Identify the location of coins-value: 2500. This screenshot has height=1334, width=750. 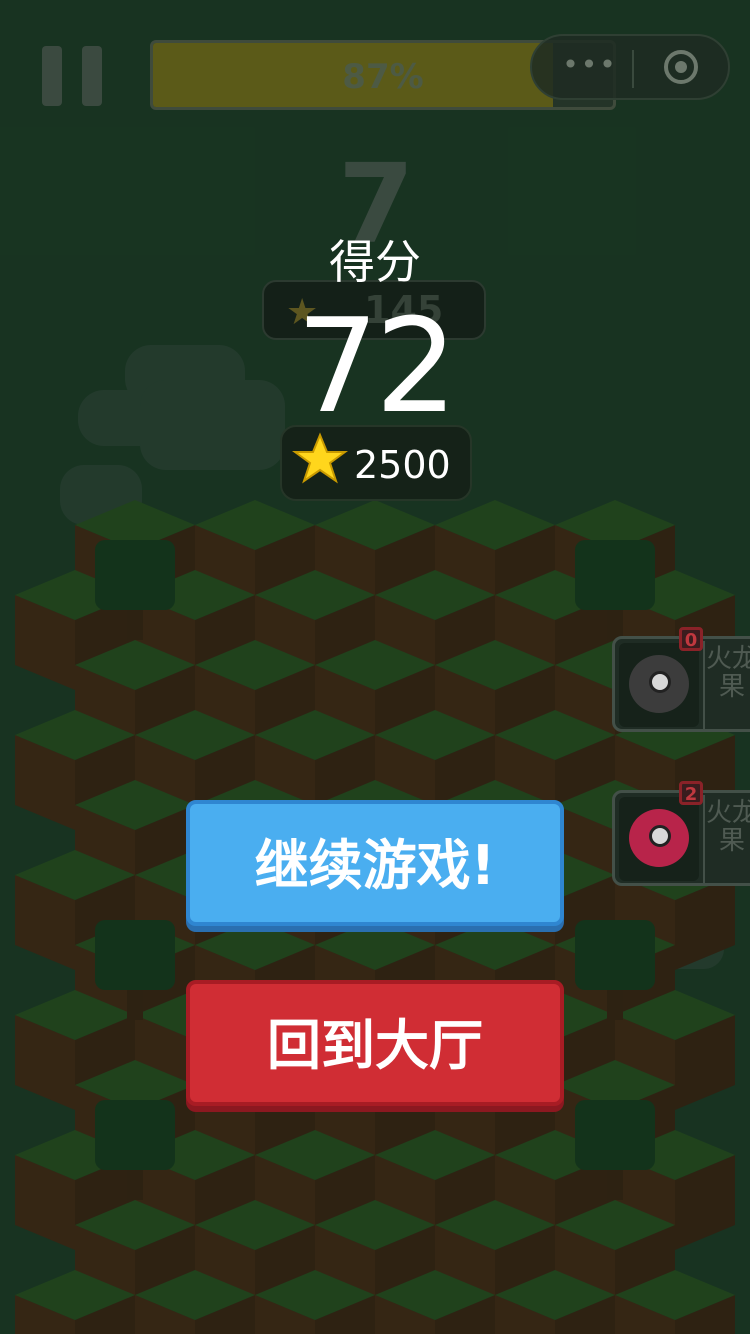
(402, 465).